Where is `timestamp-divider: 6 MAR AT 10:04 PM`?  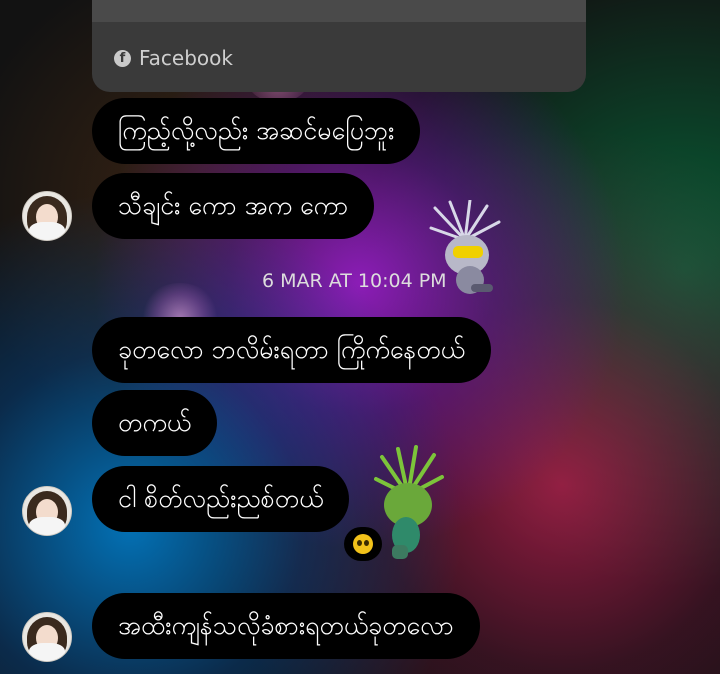 timestamp-divider: 6 MAR AT 10:04 PM is located at coordinates (354, 281).